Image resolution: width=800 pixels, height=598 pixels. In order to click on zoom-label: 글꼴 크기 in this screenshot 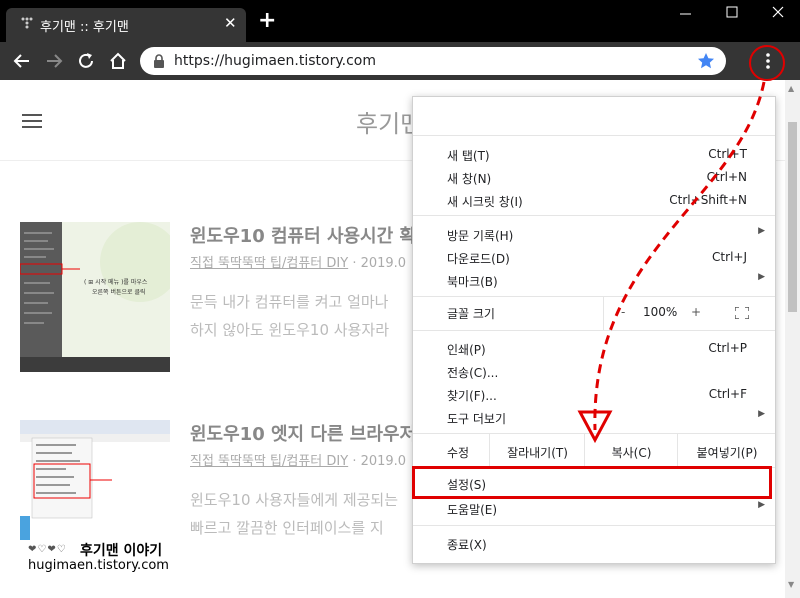, I will do `click(471, 314)`.